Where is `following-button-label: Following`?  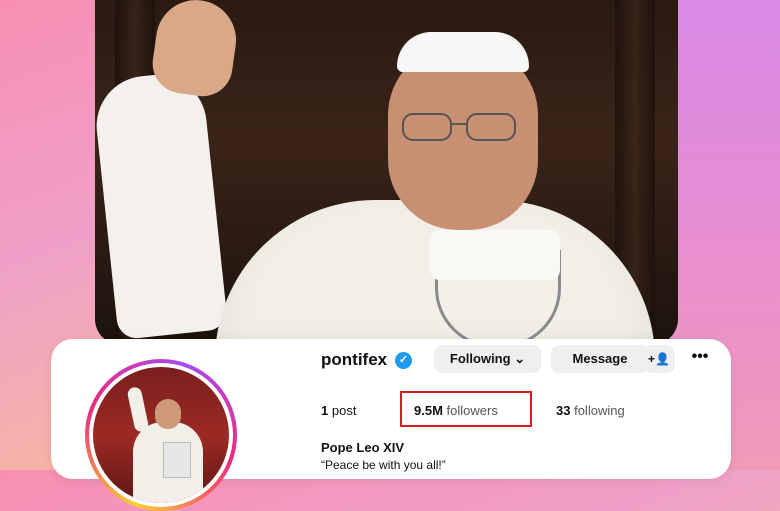 following-button-label: Following is located at coordinates (480, 358).